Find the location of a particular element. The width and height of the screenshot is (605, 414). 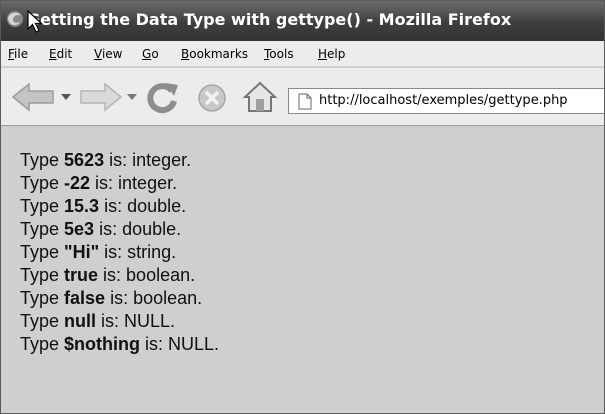

stop-icon is located at coordinates (212, 98).